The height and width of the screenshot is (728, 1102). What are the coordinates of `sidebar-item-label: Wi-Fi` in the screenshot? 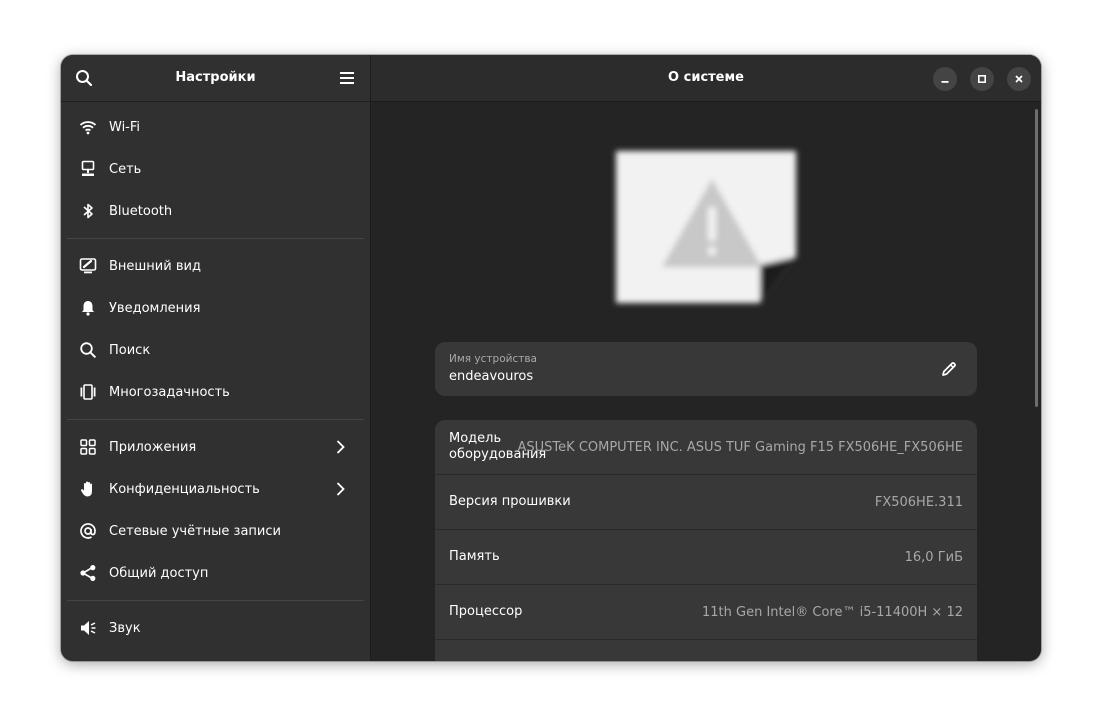 It's located at (125, 127).